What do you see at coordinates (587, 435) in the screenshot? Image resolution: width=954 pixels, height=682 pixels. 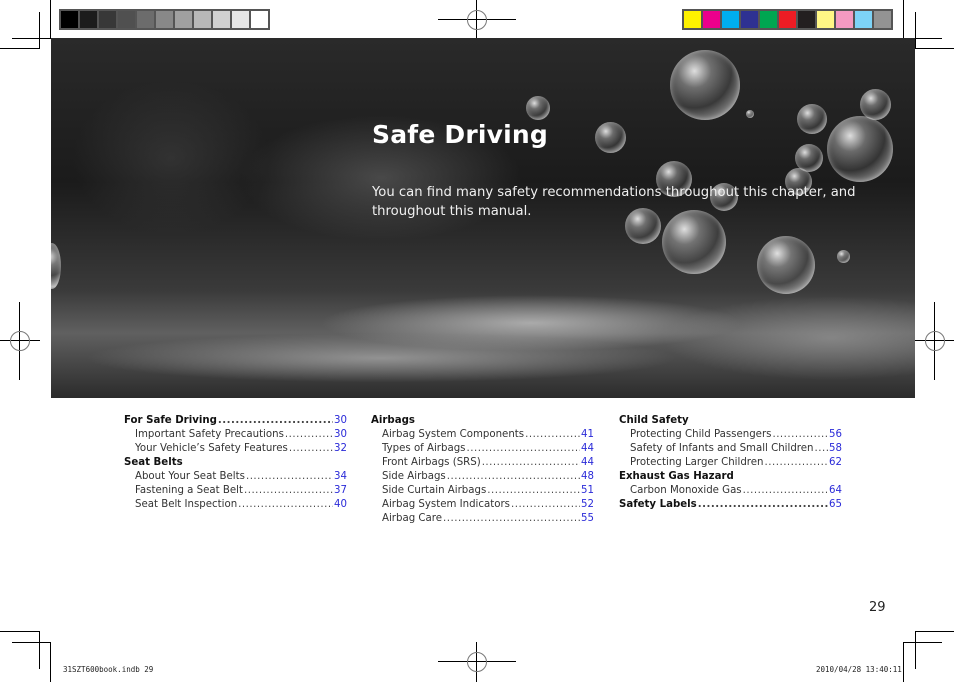 I see `toc-page-link: 41` at bounding box center [587, 435].